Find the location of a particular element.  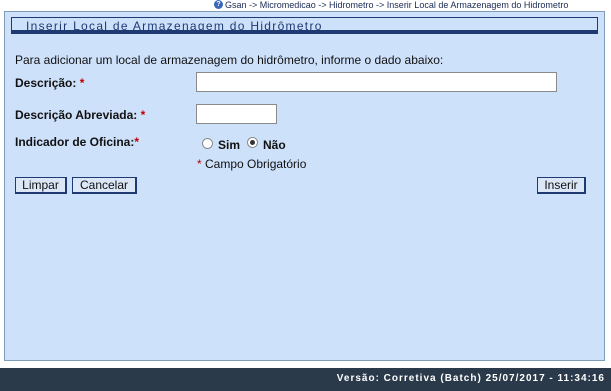

limpar-button: Limpar is located at coordinates (41, 185).